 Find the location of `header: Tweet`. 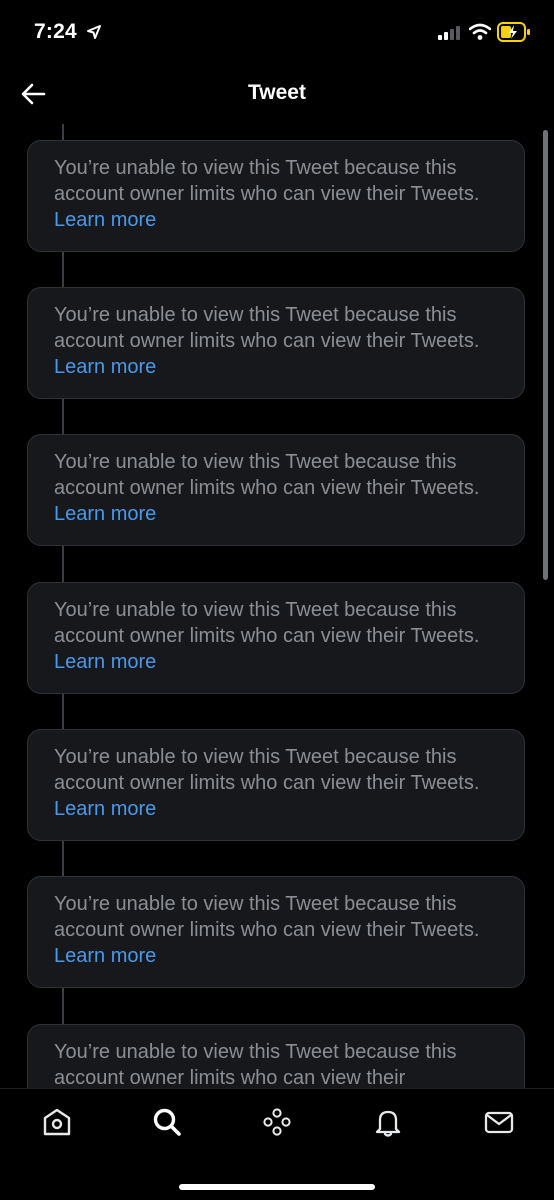

header: Tweet is located at coordinates (277, 93).